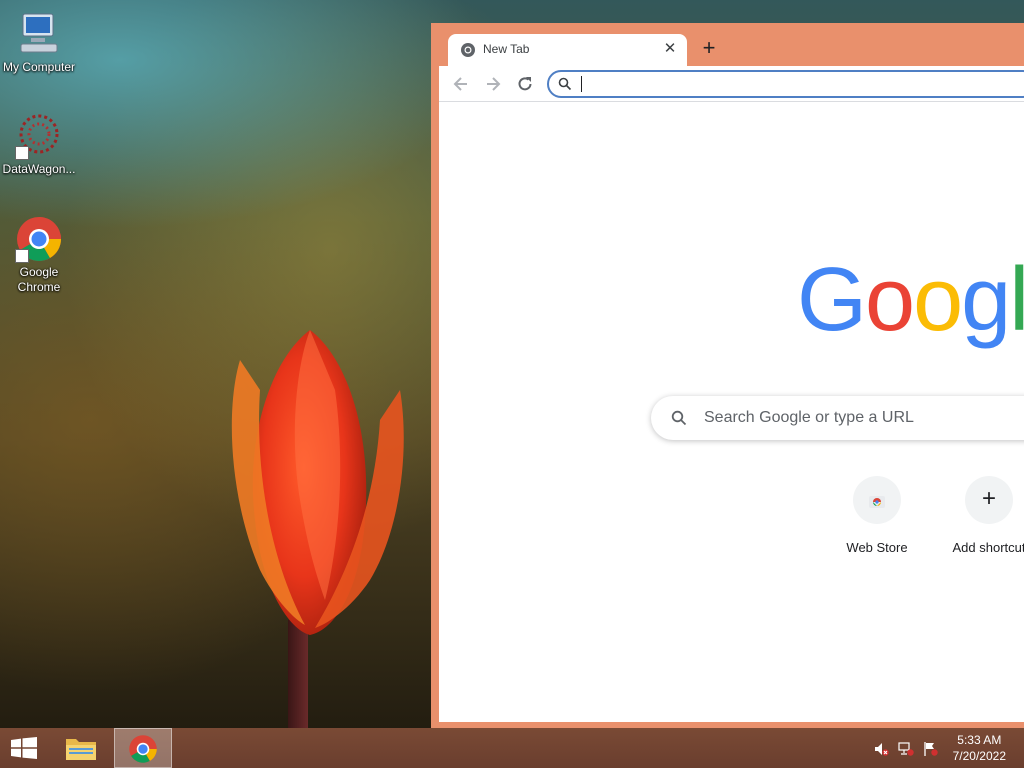  I want to click on shortcut-web-store: Web Store, so click(877, 515).